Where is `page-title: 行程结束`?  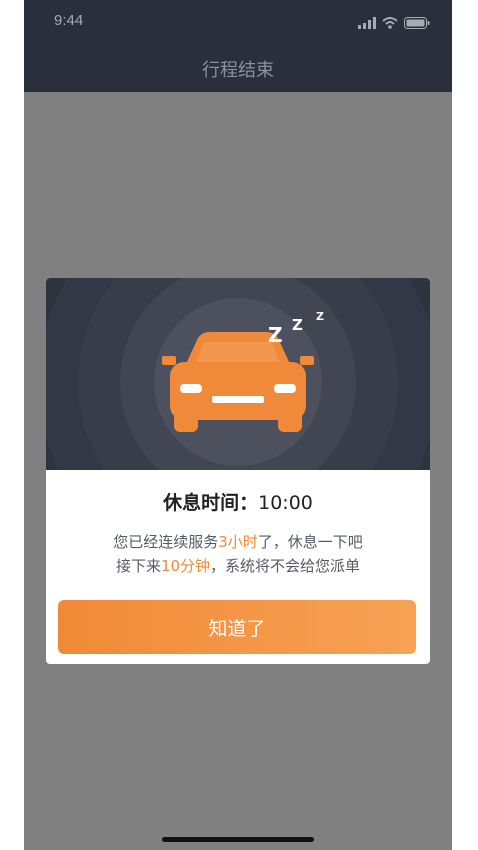
page-title: 行程结束 is located at coordinates (238, 70).